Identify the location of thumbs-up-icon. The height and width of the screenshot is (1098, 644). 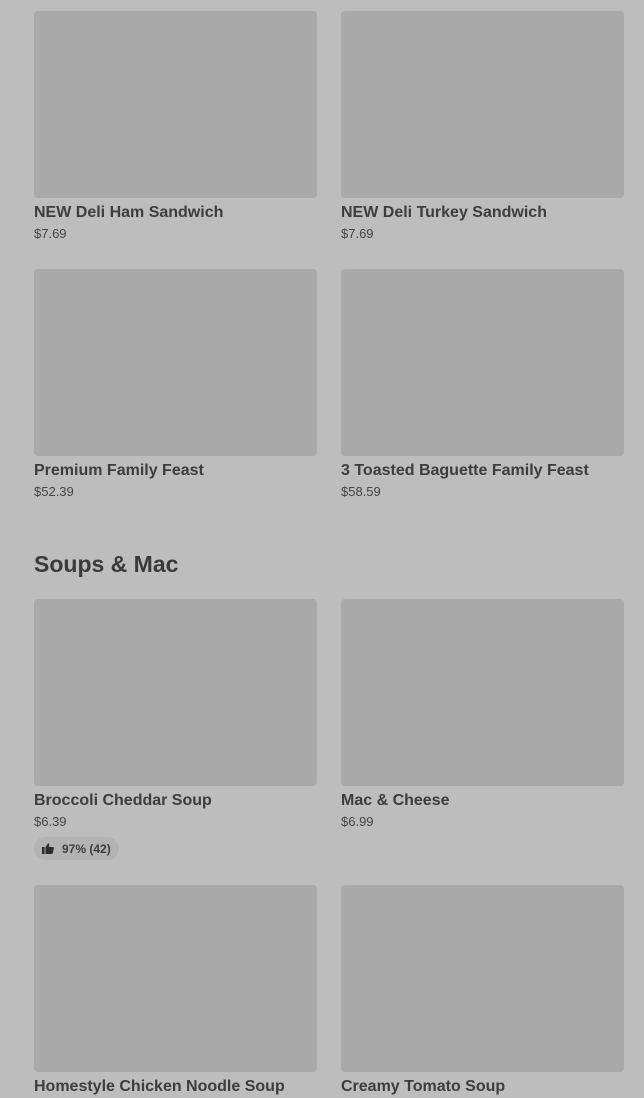
(48, 848).